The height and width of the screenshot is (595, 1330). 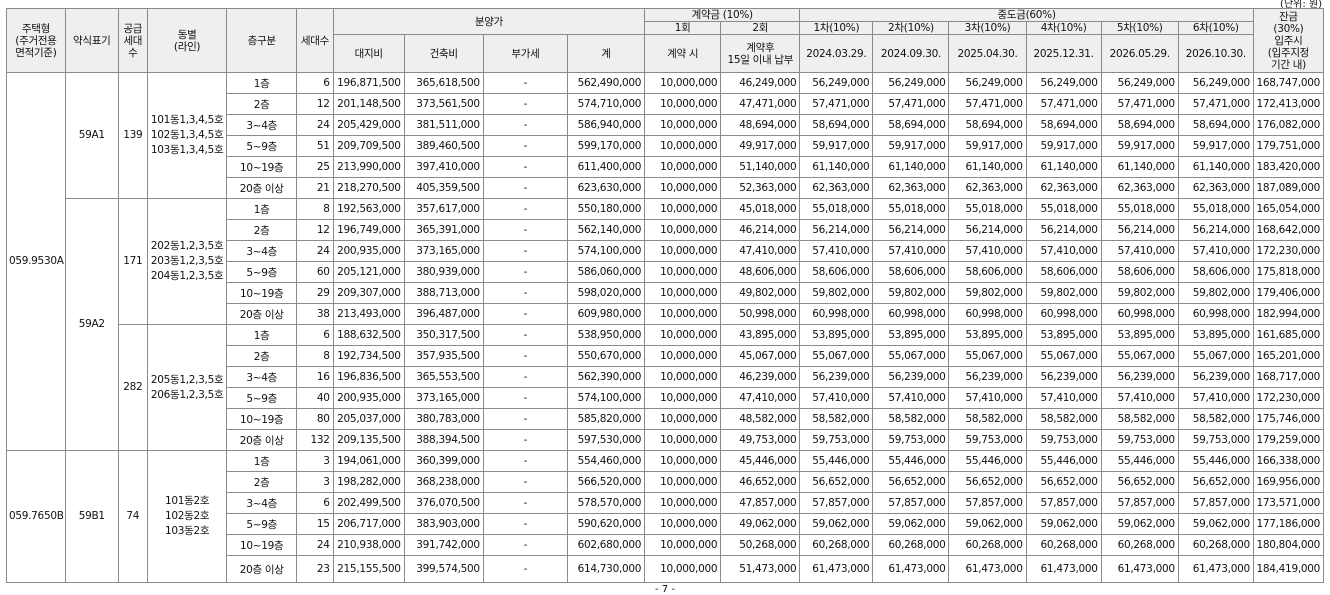 I want to click on header-mid-label: 6차(10%), so click(x=1215, y=28).